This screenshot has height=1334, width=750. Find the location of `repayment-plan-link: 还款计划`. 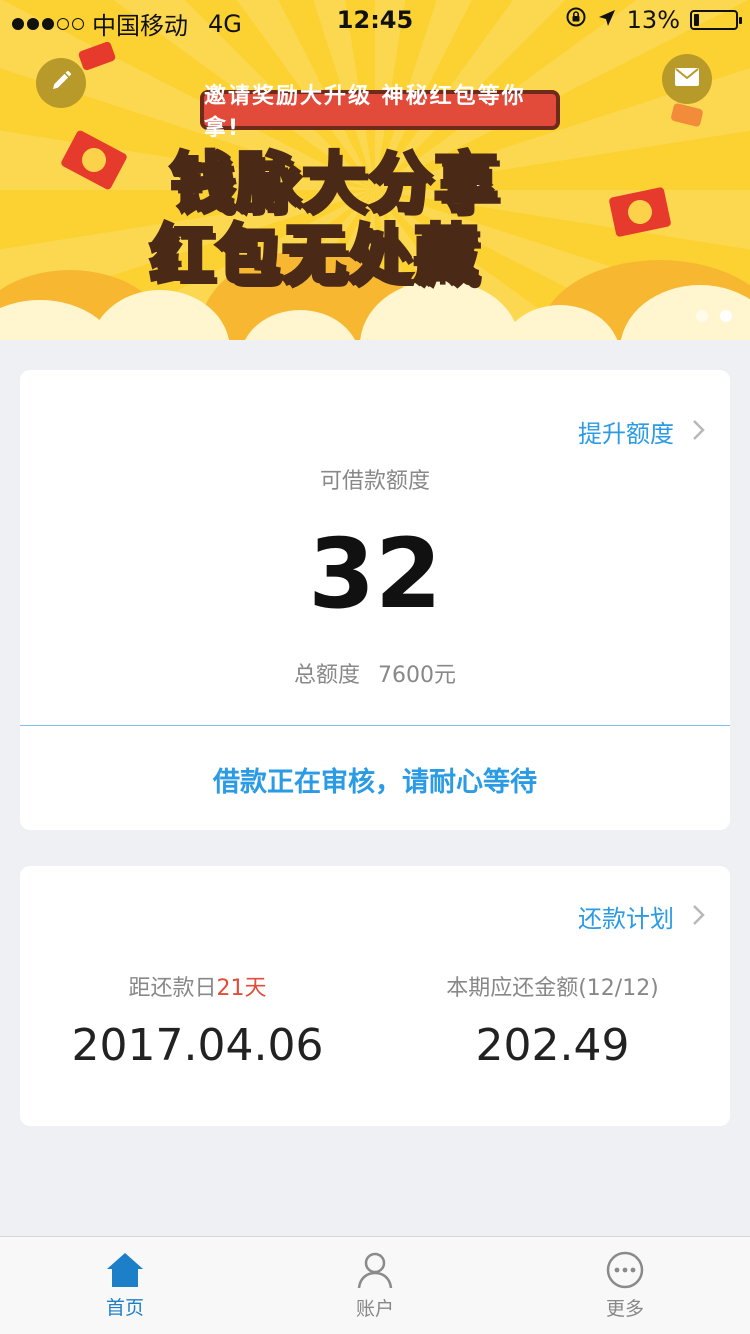

repayment-plan-link: 还款计划 is located at coordinates (642, 916).